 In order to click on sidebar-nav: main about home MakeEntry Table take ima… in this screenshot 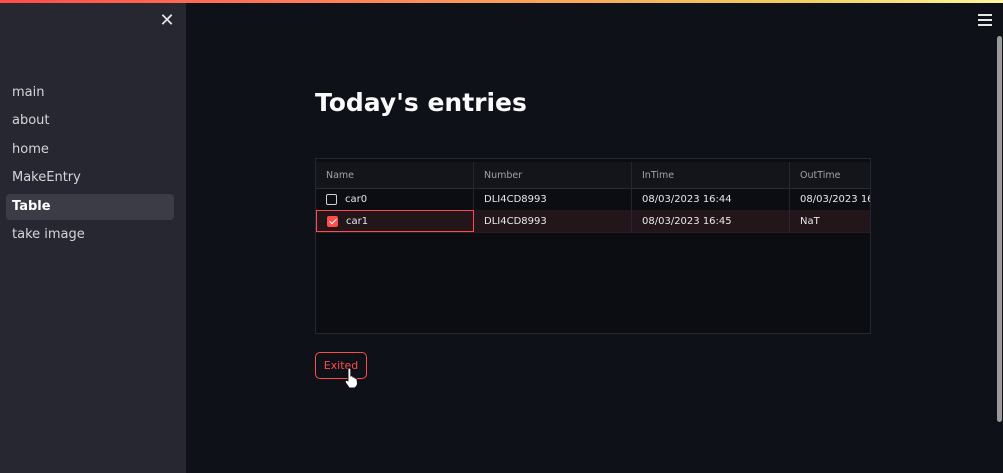, I will do `click(90, 165)`.